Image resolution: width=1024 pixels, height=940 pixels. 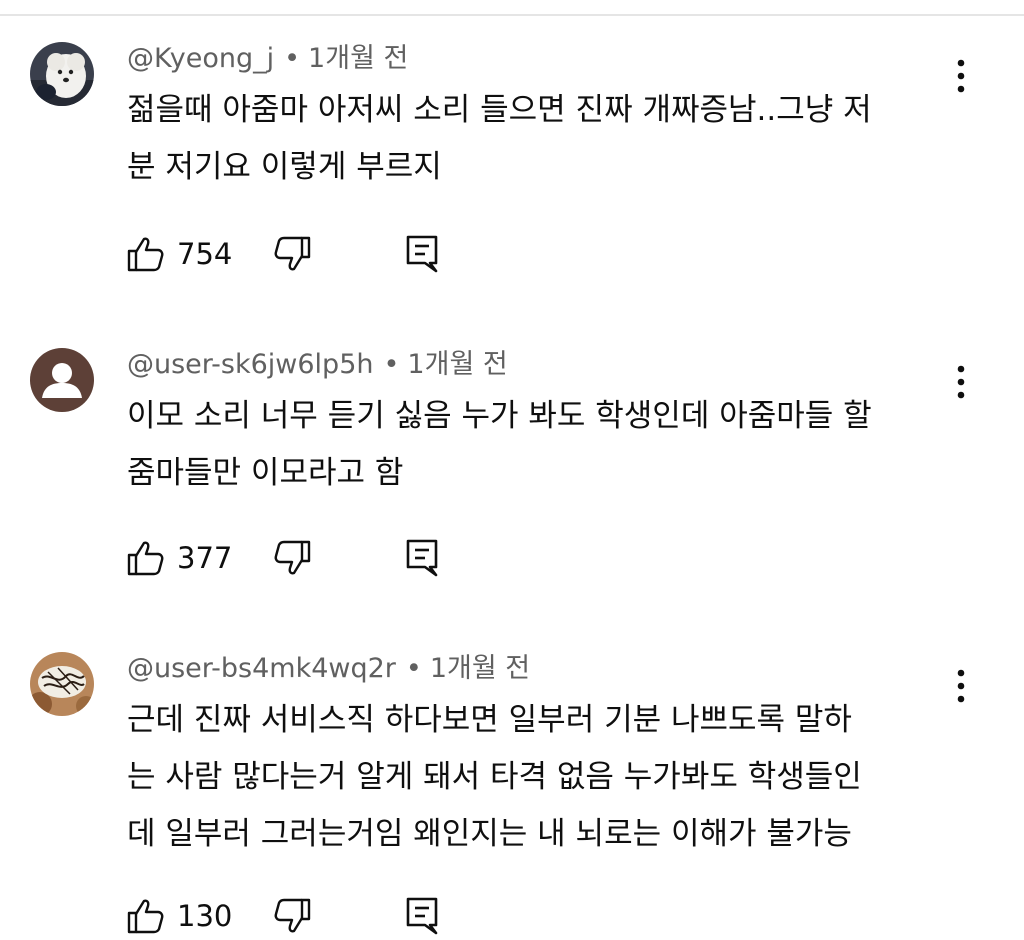 I want to click on comment-text-line: 근데 진짜 서비스직 하다보면 일부러 기분 나쁘도록 말하, so click(x=489, y=720).